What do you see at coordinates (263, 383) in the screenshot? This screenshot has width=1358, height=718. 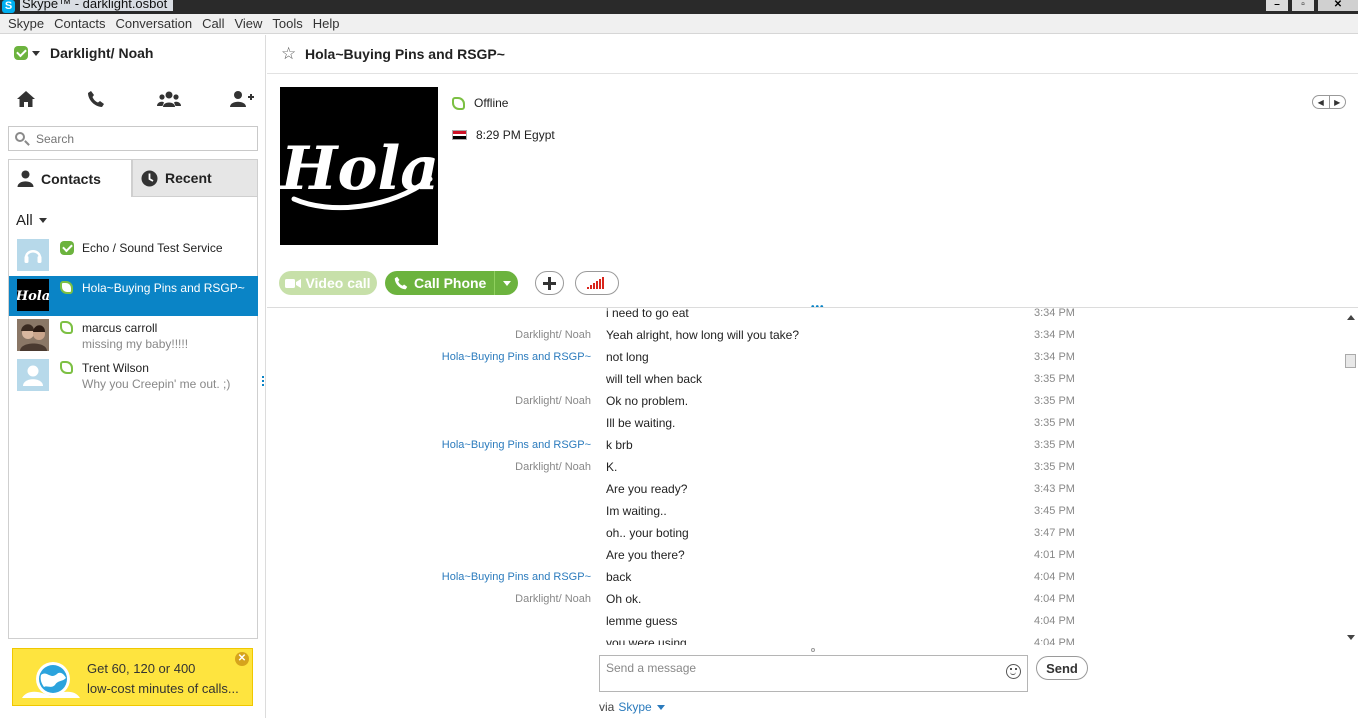 I see `panel-splitter` at bounding box center [263, 383].